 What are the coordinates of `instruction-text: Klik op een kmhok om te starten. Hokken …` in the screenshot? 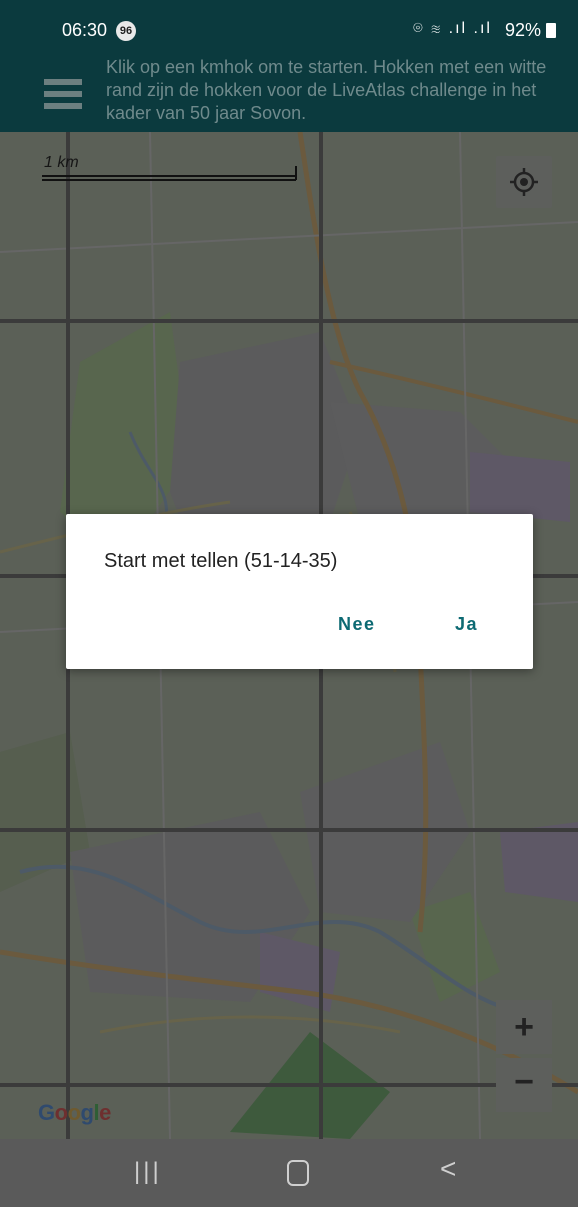 It's located at (326, 90).